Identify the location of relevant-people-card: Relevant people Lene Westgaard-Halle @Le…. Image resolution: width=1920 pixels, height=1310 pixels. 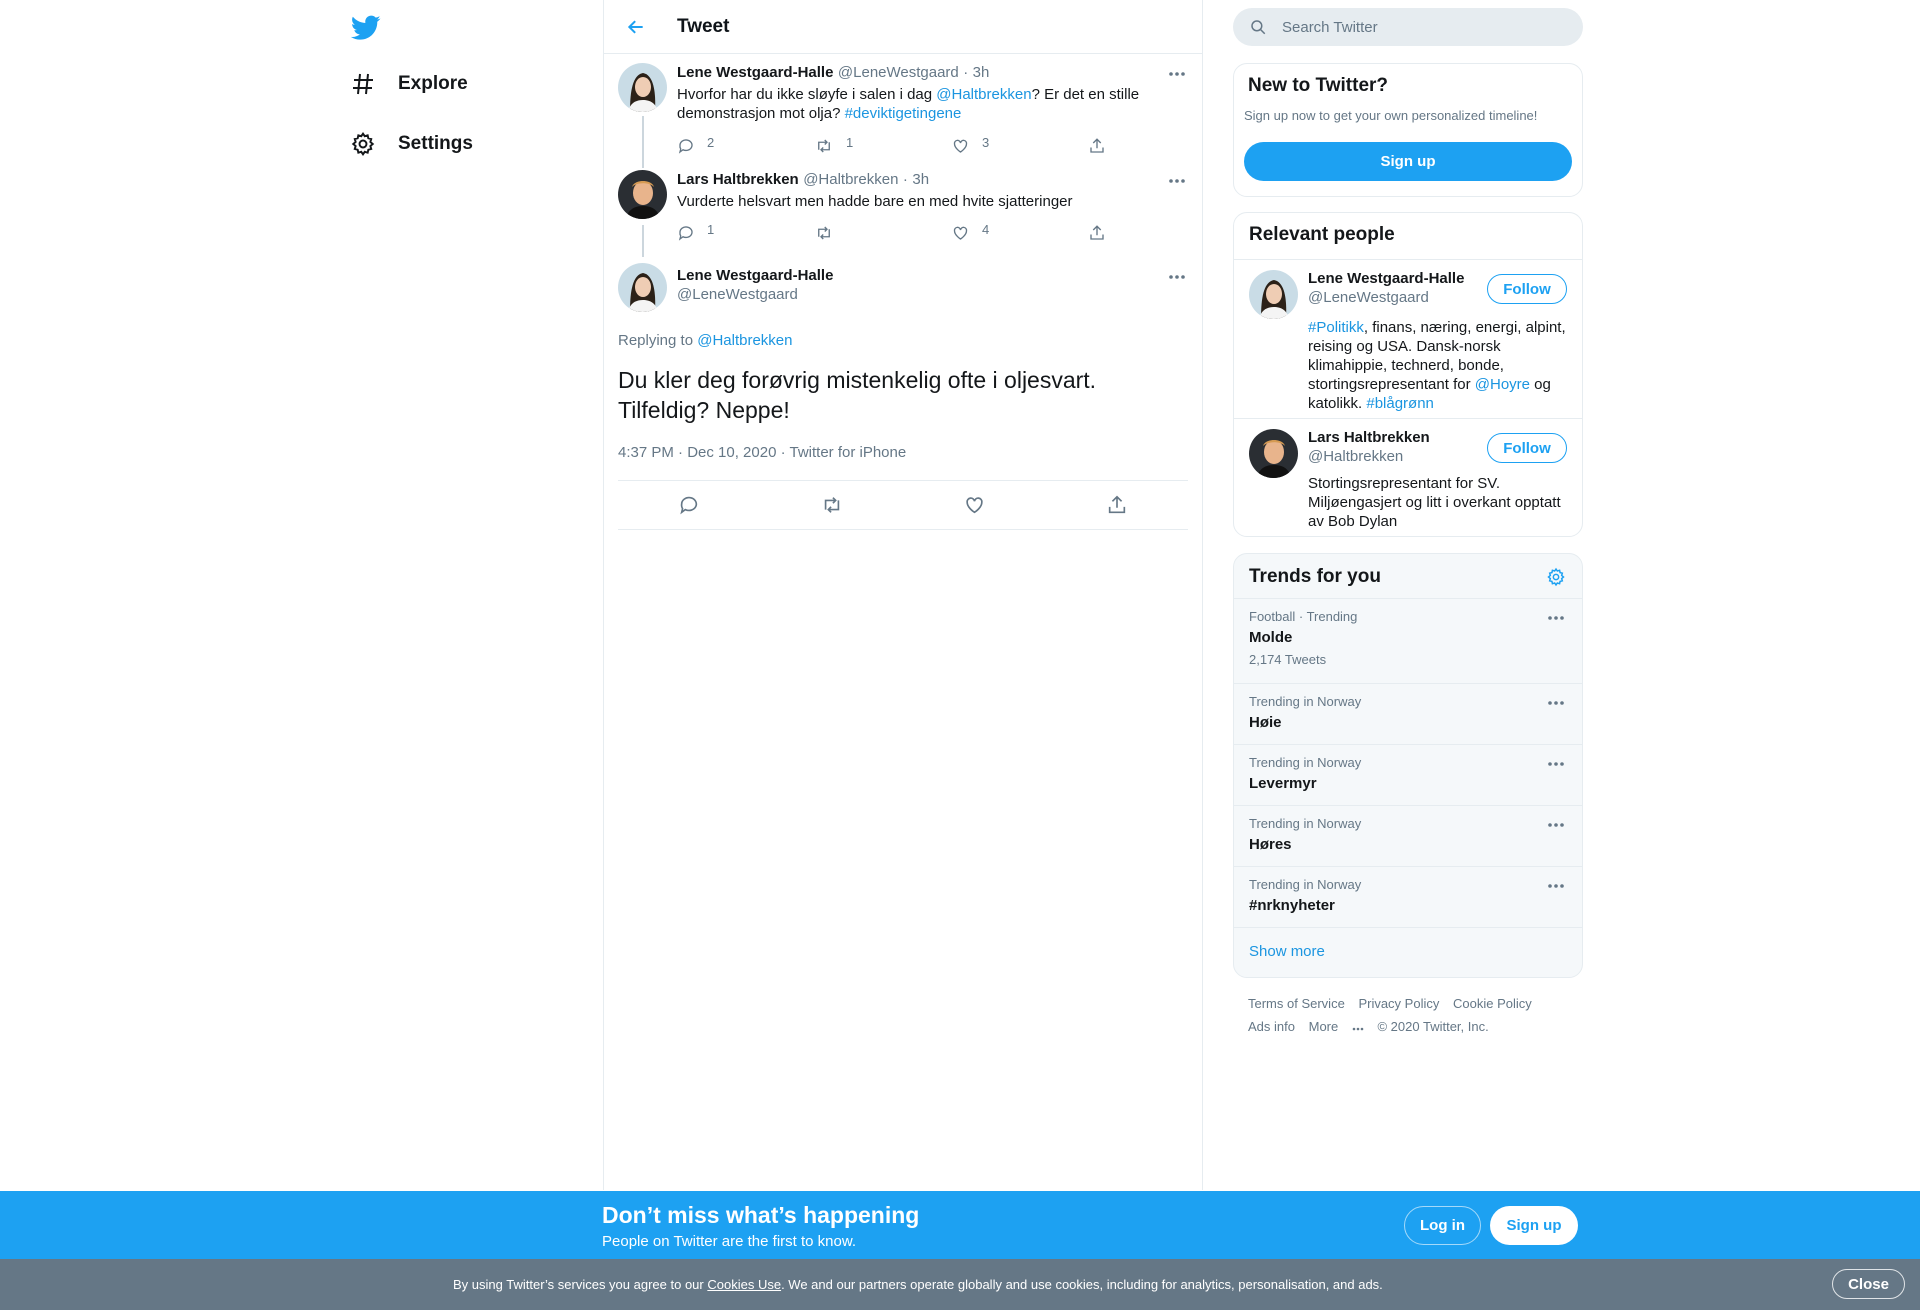
(1408, 374).